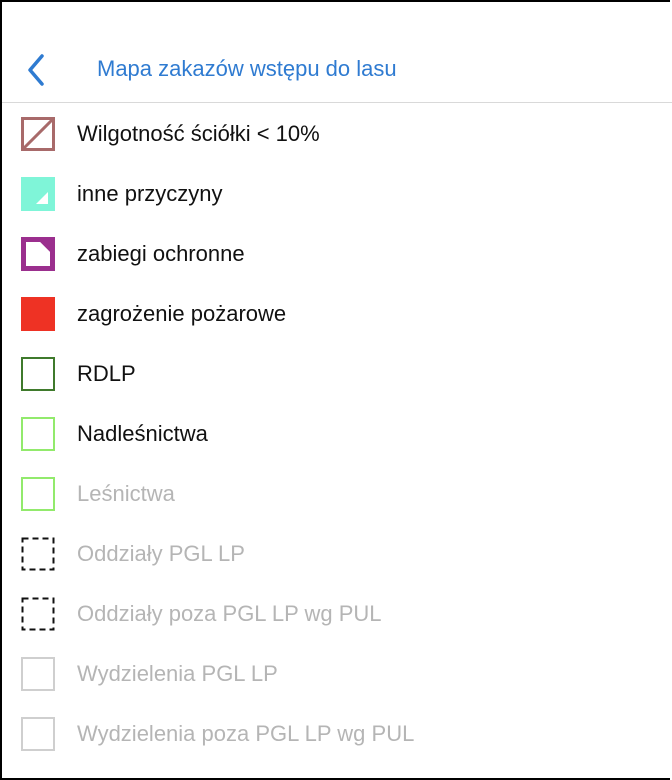  Describe the element at coordinates (337, 254) in the screenshot. I see `legend-item-zabiegi-ochronne: zabiegi ochronne` at that location.